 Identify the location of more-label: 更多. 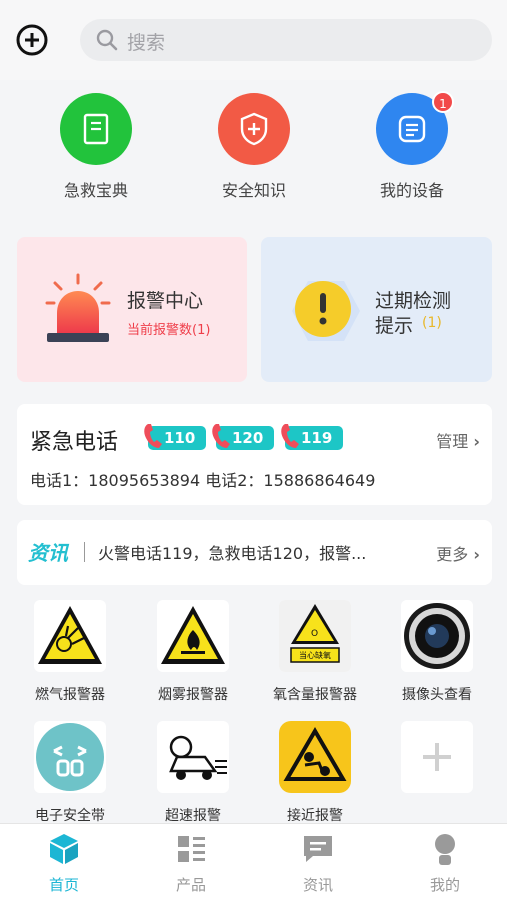
(452, 554).